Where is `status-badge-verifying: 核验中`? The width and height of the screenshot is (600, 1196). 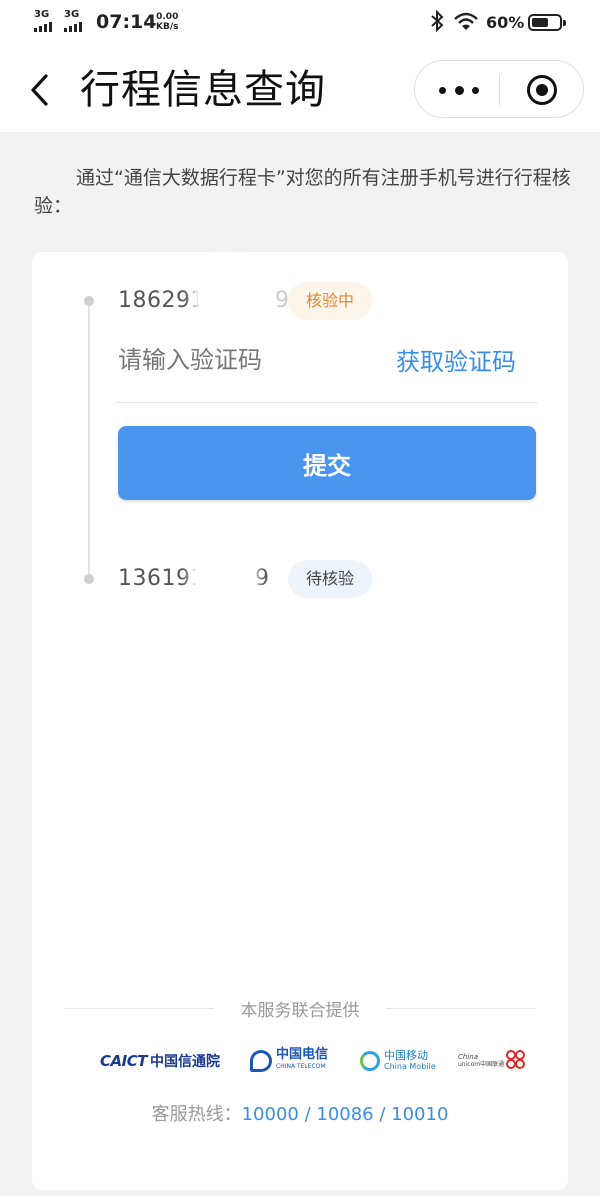
status-badge-verifying: 核验中 is located at coordinates (330, 301).